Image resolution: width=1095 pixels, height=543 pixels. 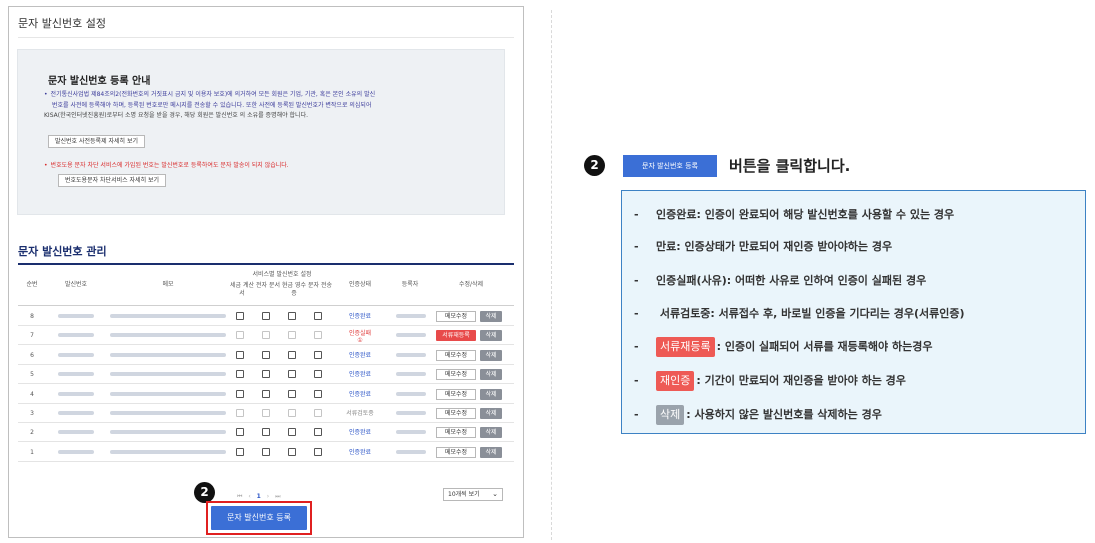 I want to click on legend-text: 만료: 인증상태가 만료되어 재인증 받아야하는 경우, so click(x=774, y=246).